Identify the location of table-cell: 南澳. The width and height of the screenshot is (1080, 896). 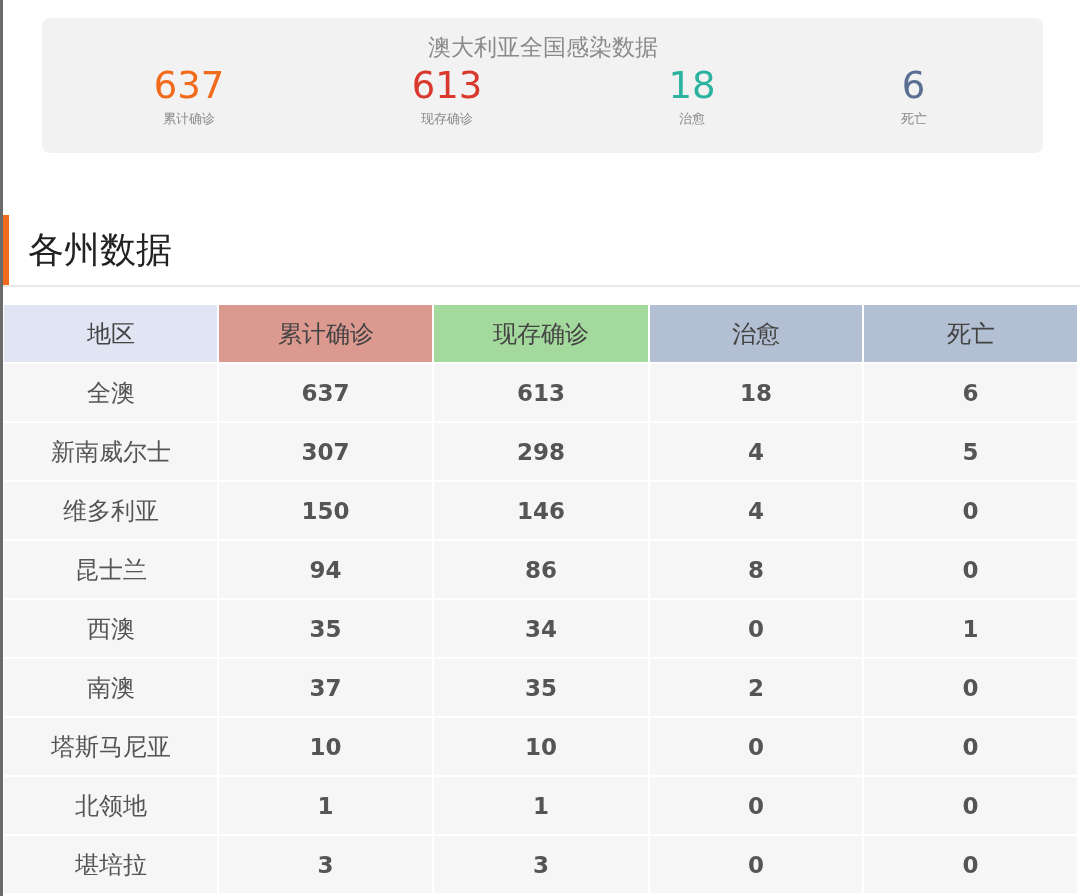
(110, 687).